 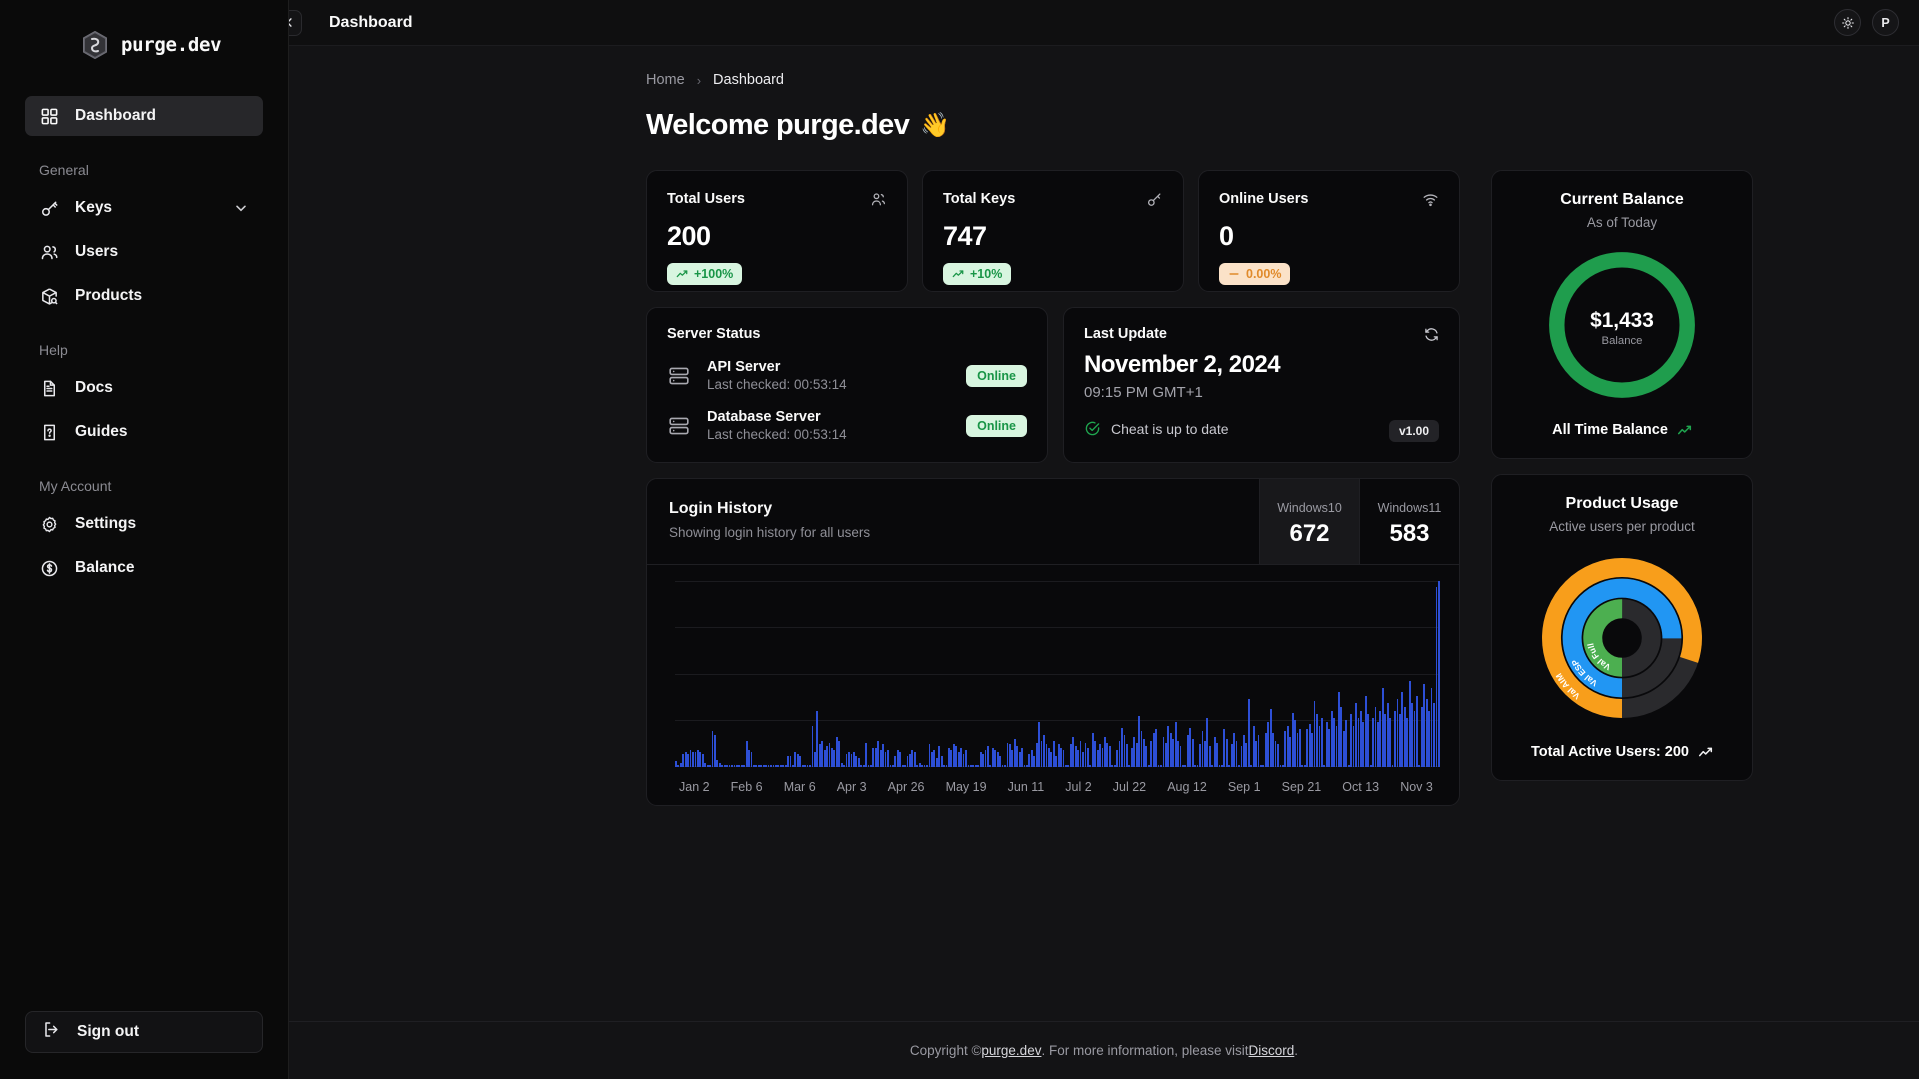 I want to click on card-subtitle: As of Today, so click(x=1622, y=222).